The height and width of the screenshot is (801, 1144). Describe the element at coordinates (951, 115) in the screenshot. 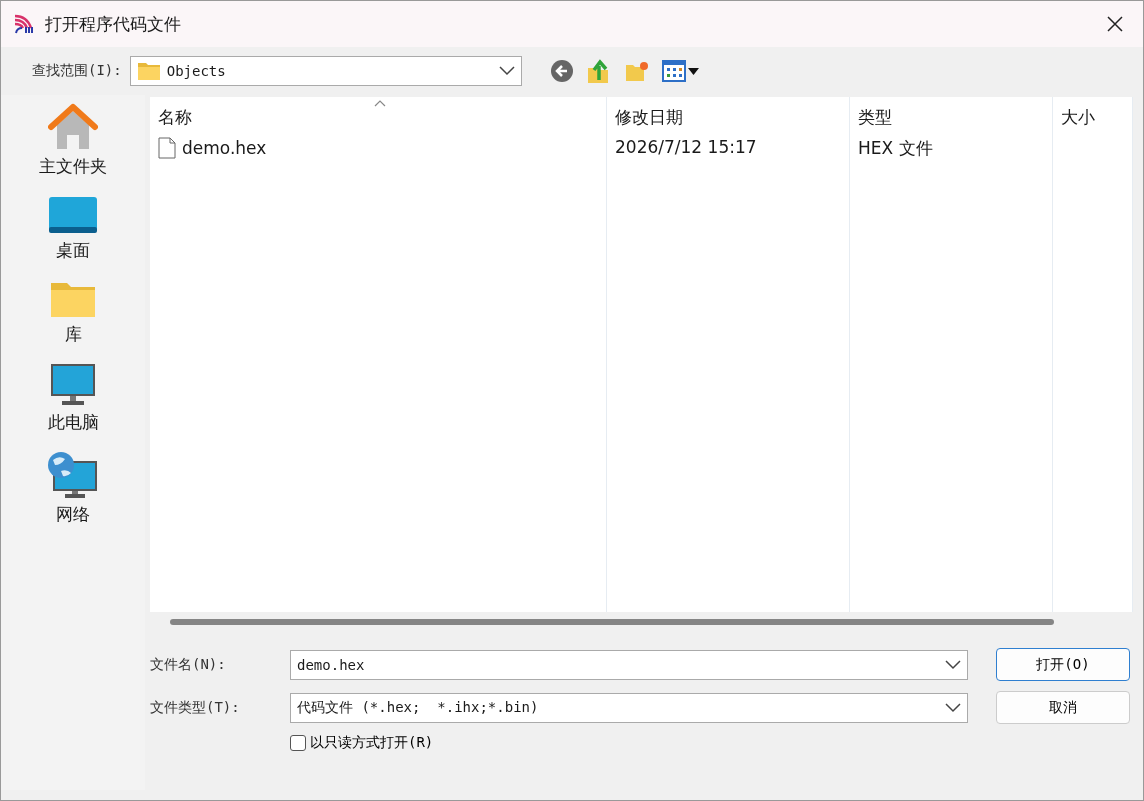

I see `column-header: 类型` at that location.